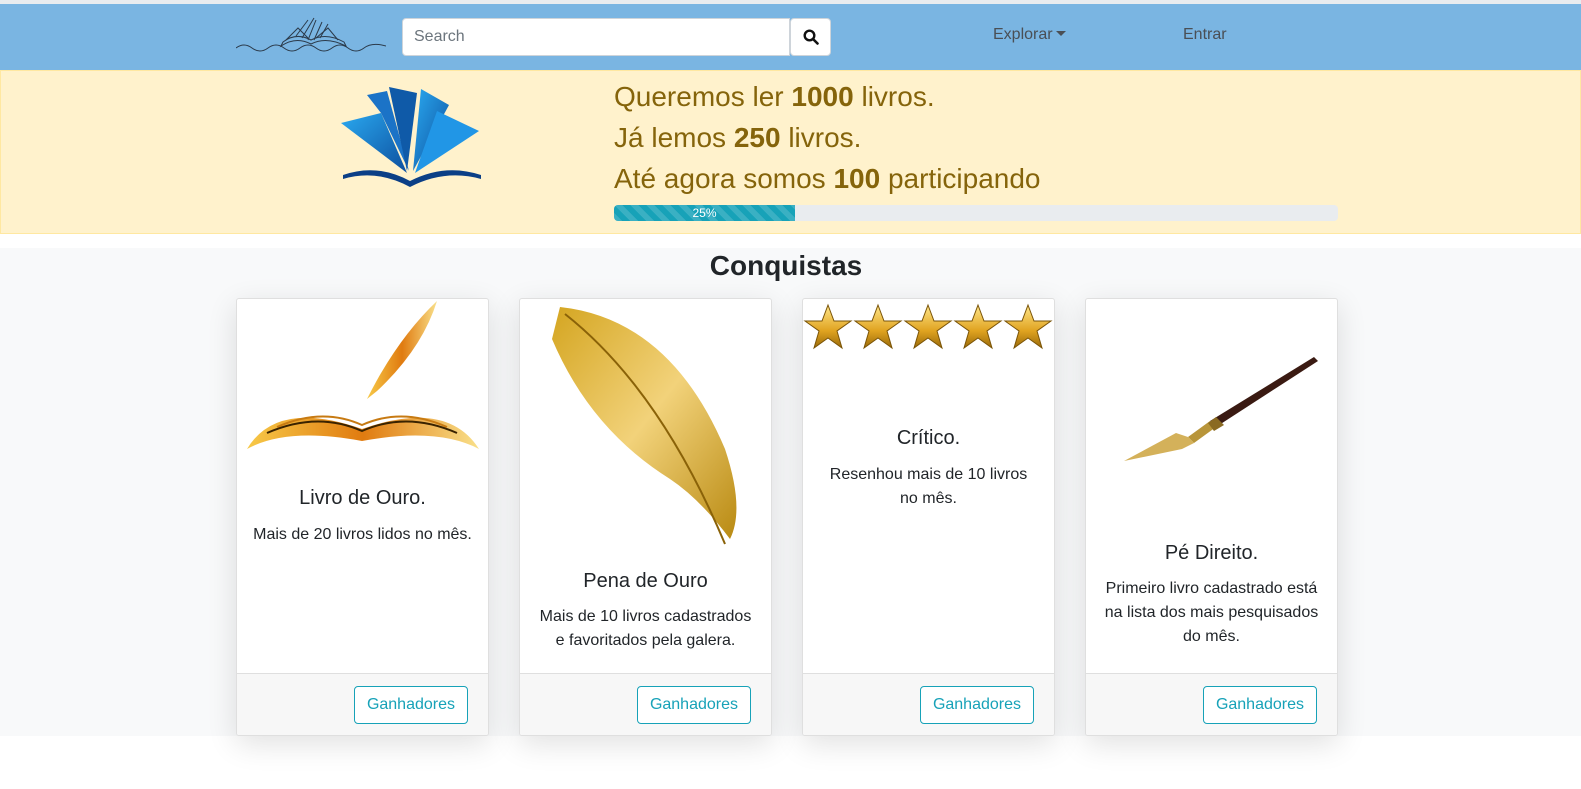 The width and height of the screenshot is (1581, 789). What do you see at coordinates (976, 213) in the screenshot?
I see `reading-progress: 25%` at bounding box center [976, 213].